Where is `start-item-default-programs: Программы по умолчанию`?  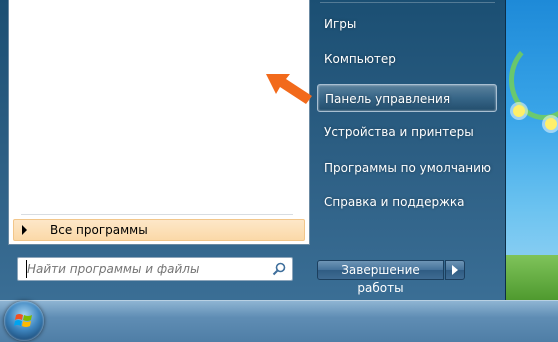
start-item-default-programs: Программы по умолчанию is located at coordinates (407, 168).